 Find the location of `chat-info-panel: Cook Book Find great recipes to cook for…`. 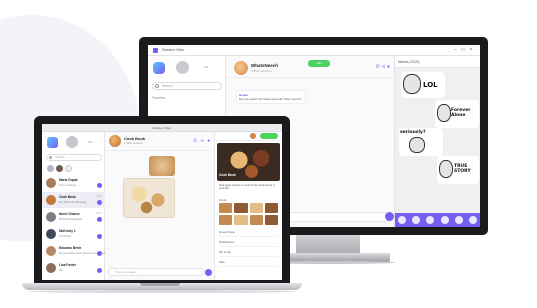

chat-info-panel: Cook Book Find great recipes to cook for… is located at coordinates (248, 206).